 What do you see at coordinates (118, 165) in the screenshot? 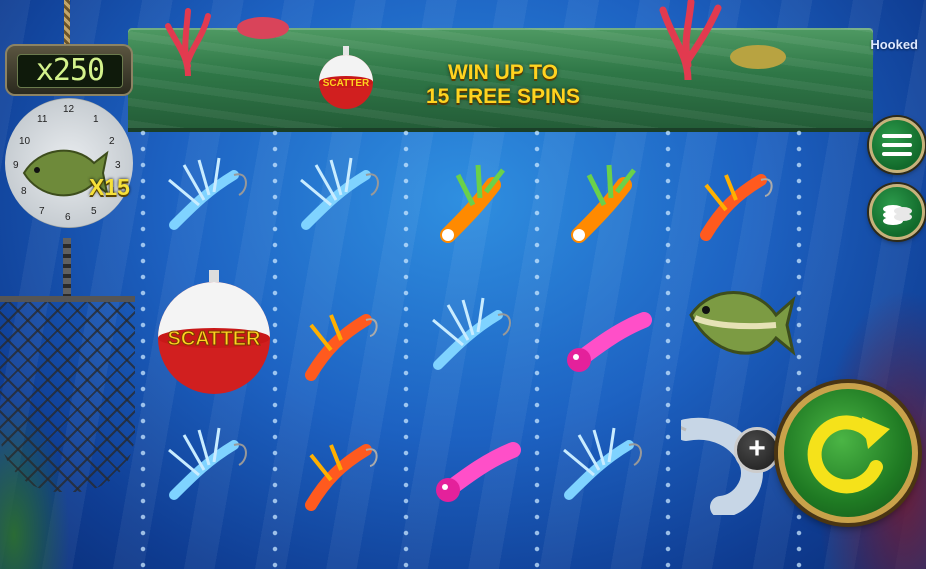
I see `dial-number: 3` at bounding box center [118, 165].